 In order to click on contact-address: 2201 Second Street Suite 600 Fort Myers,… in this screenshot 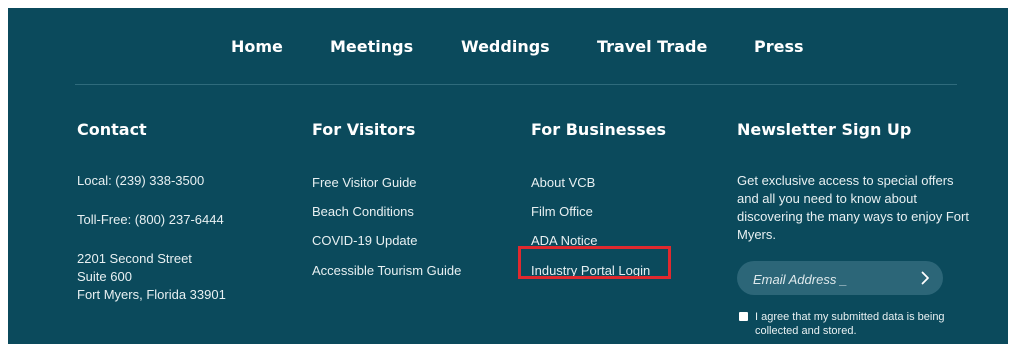, I will do `click(151, 277)`.